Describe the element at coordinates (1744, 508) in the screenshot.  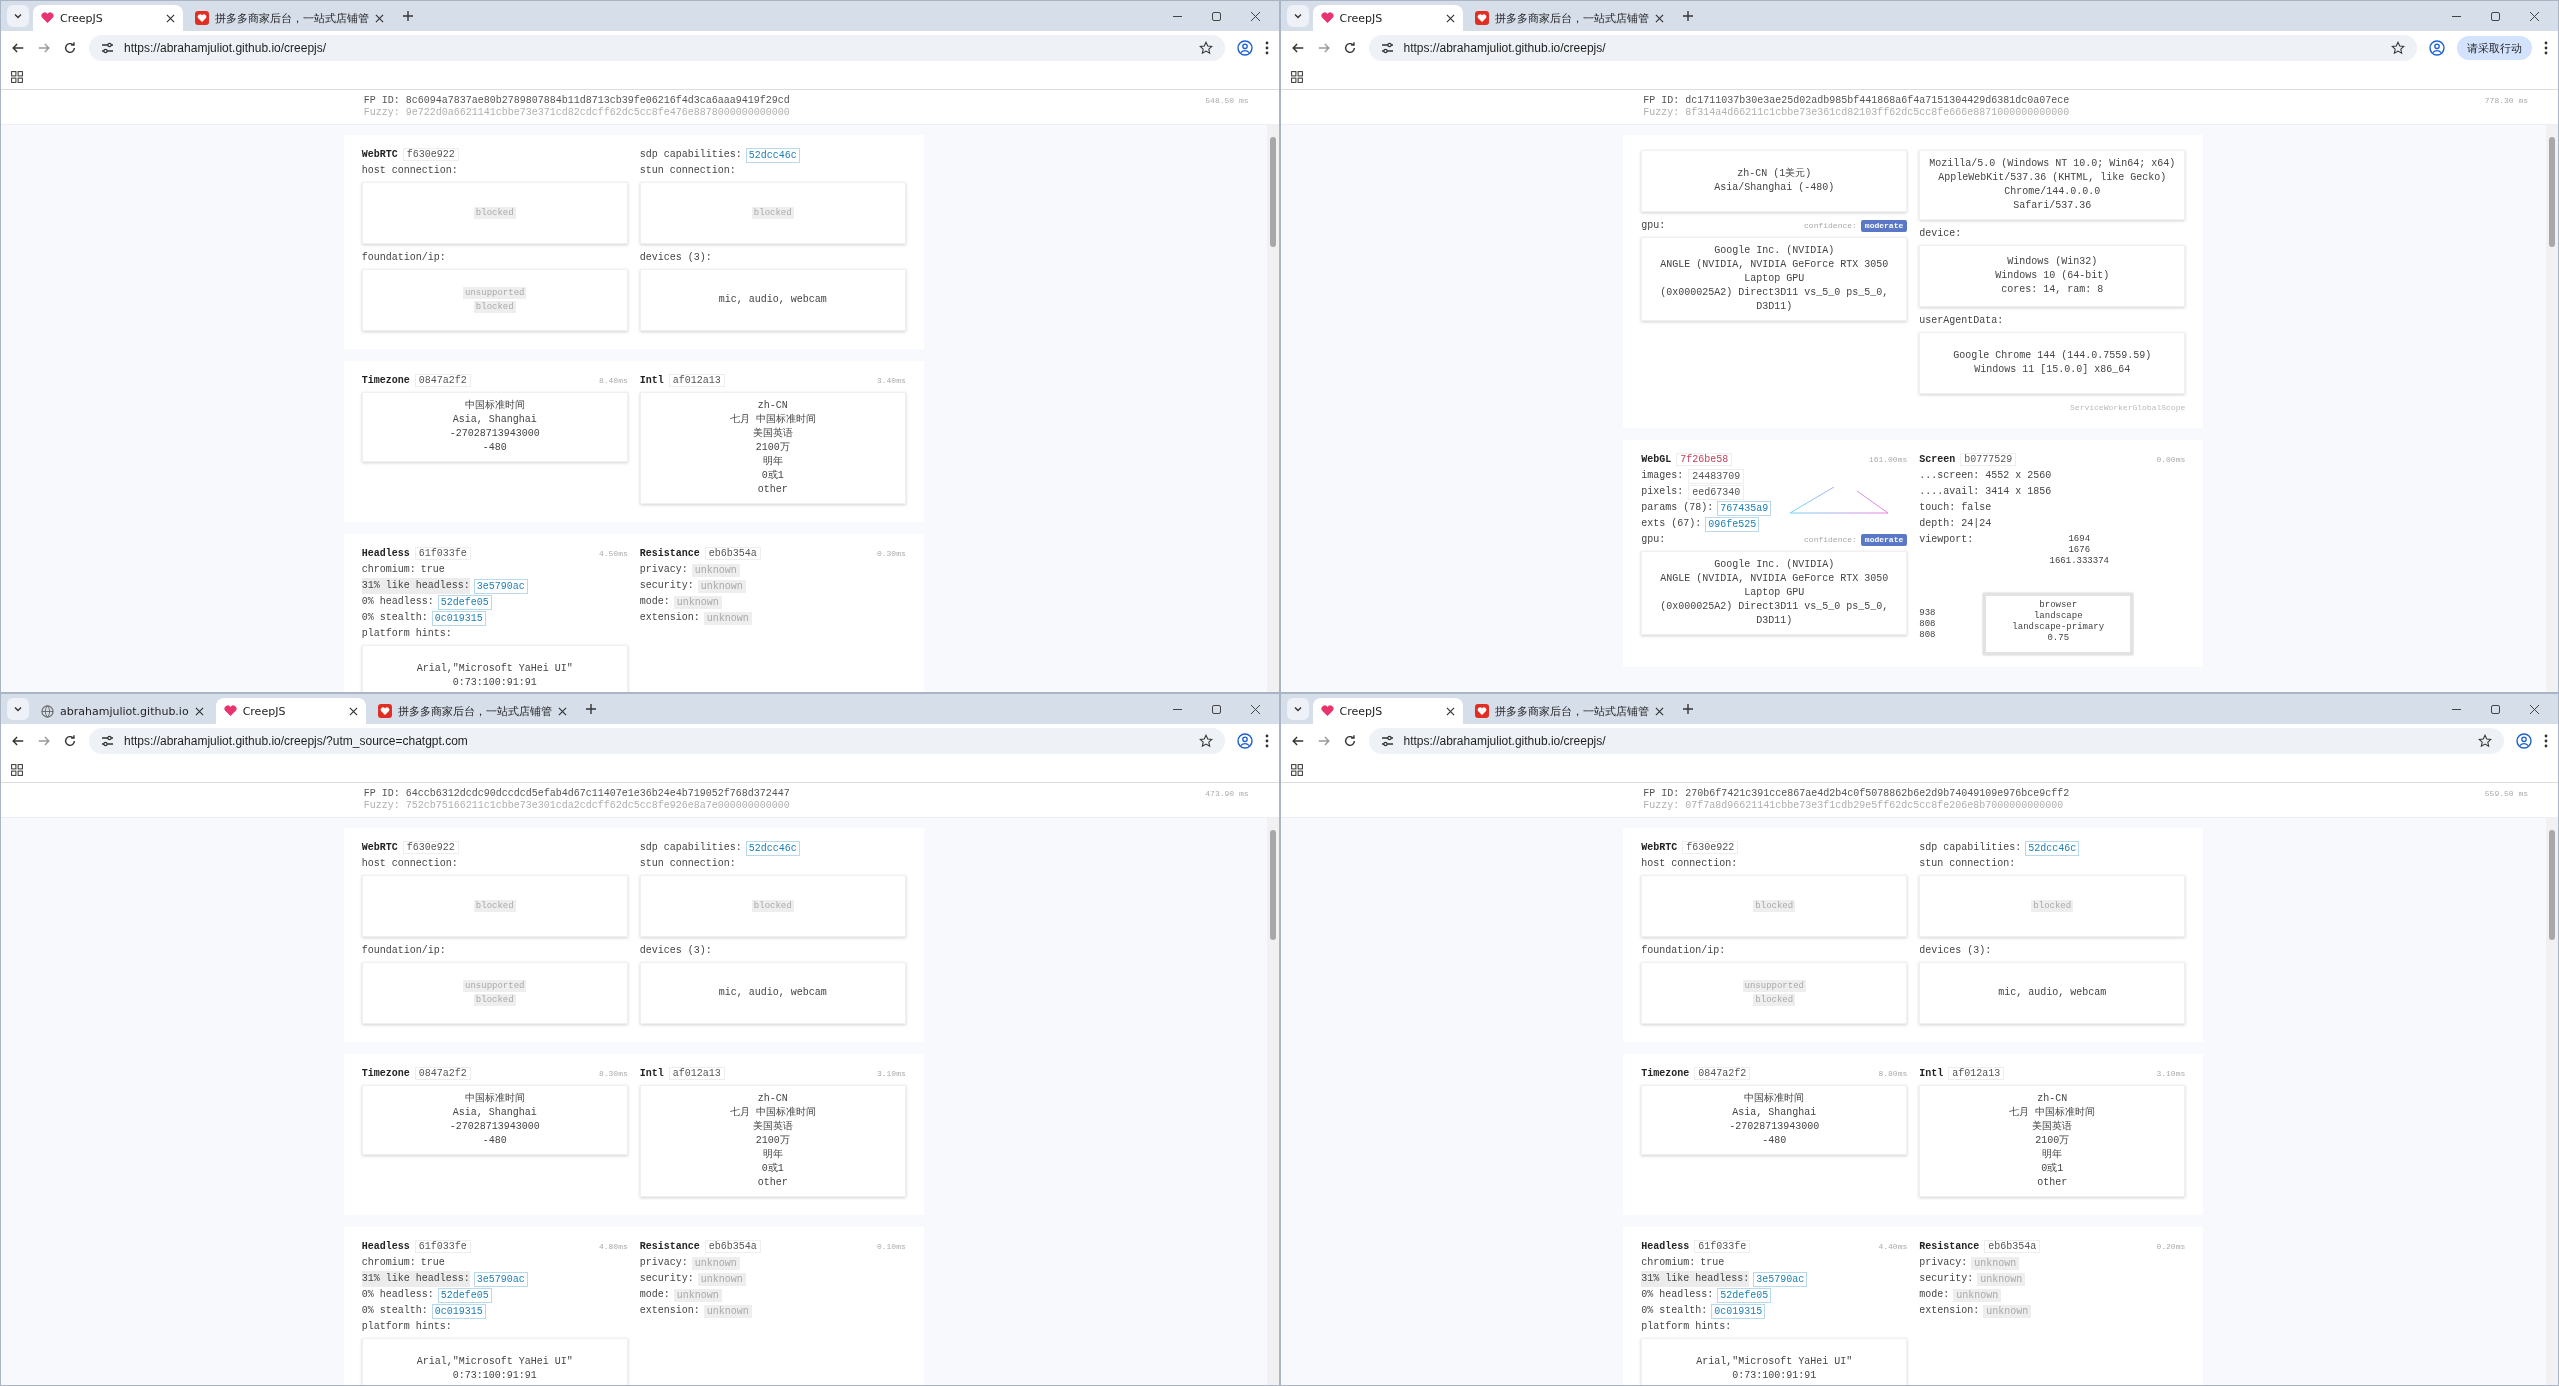
I see `hash-link: 767435a9` at that location.